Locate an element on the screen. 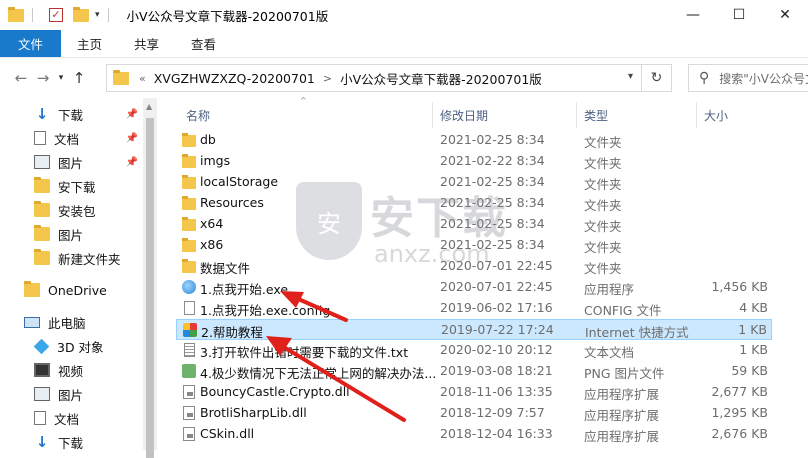 The width and height of the screenshot is (808, 458). ribbon-tabs: 文件 主页 共享 查看 is located at coordinates (404, 44).